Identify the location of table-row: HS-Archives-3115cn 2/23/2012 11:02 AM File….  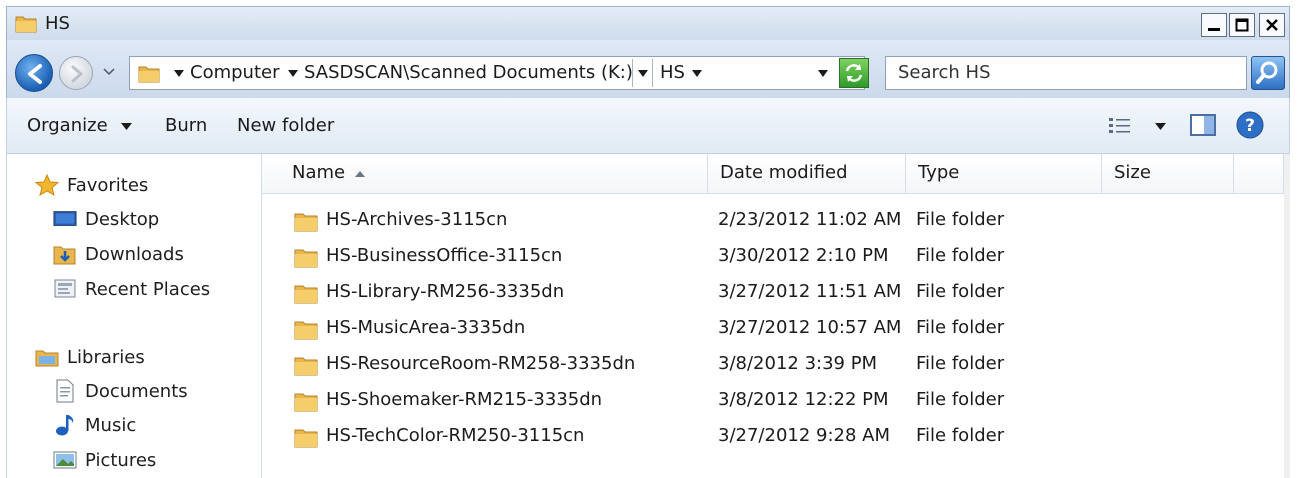
(776, 221).